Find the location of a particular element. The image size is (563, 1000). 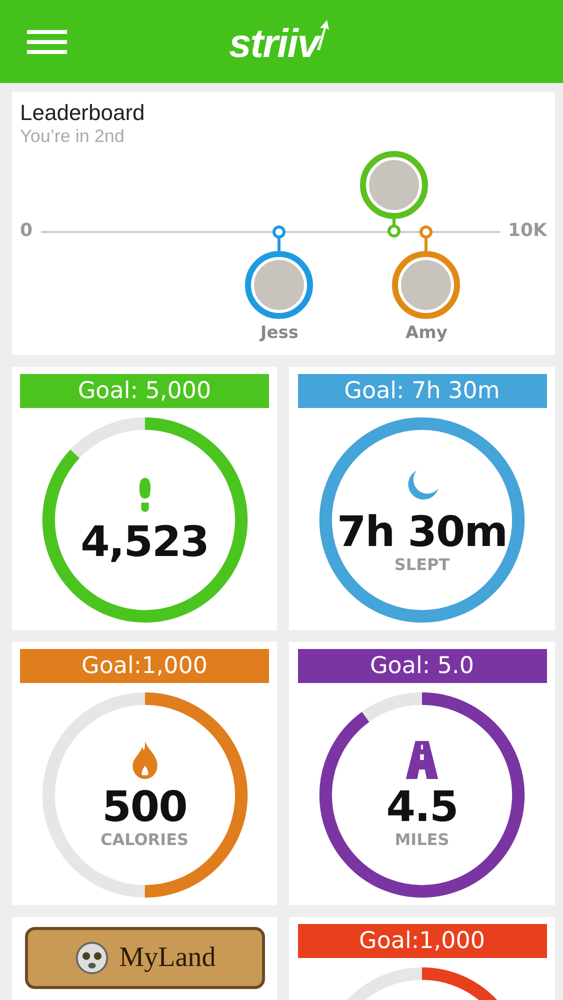

stat-value: 4,523 is located at coordinates (144, 542).